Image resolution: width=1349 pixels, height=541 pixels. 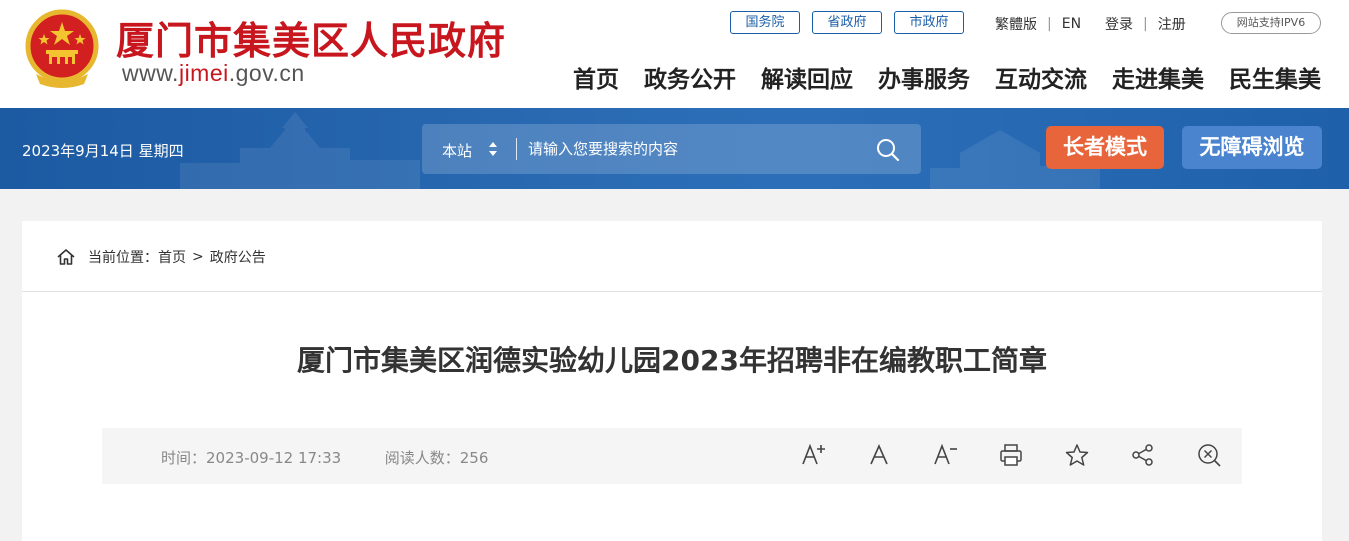 What do you see at coordinates (516, 149) in the screenshot?
I see `search-divider` at bounding box center [516, 149].